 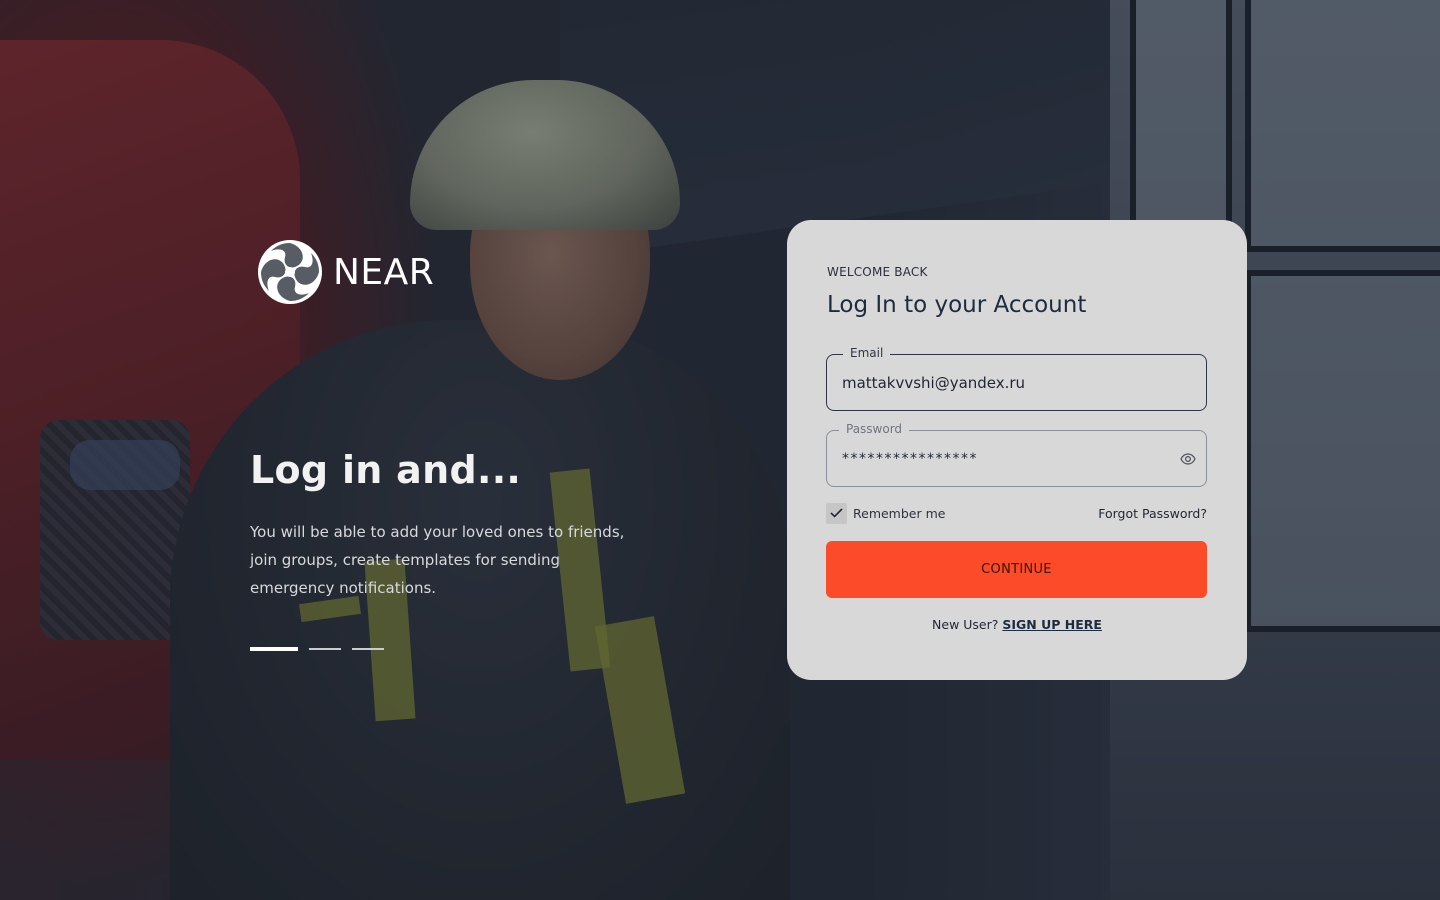 I want to click on password-field: Password, so click(x=1016, y=454).